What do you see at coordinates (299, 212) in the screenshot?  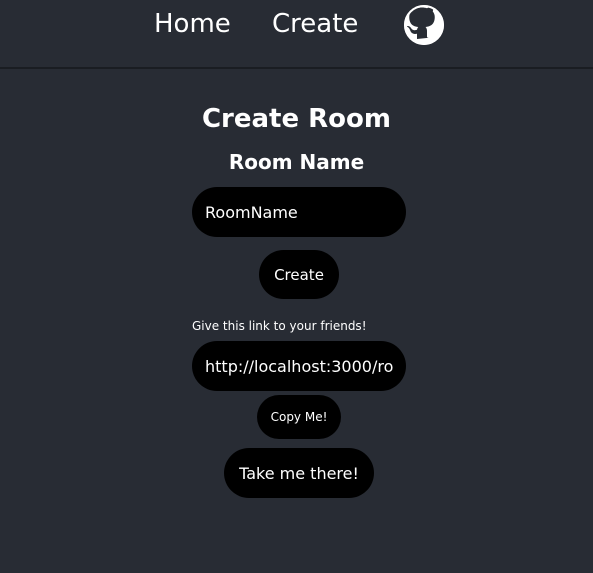 I see `room-name-input` at bounding box center [299, 212].